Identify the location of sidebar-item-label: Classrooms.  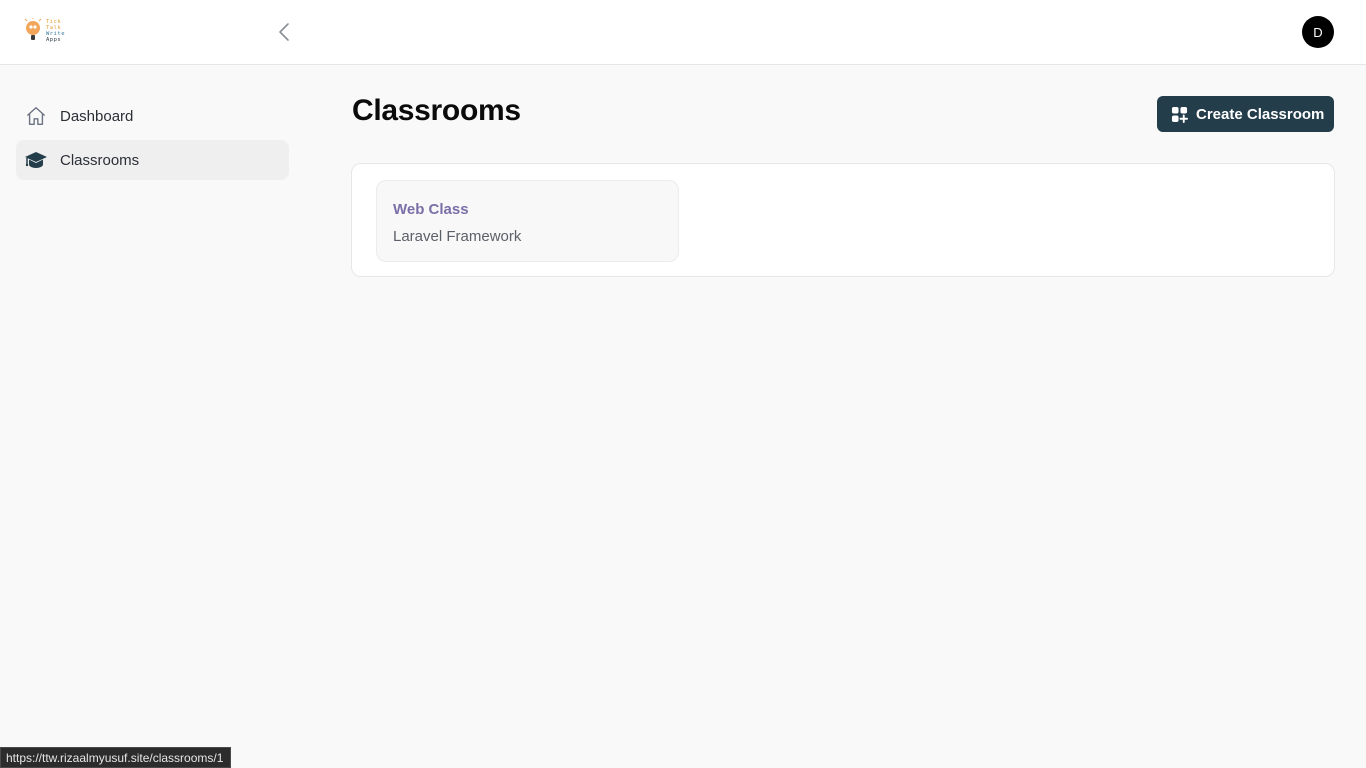
(100, 160).